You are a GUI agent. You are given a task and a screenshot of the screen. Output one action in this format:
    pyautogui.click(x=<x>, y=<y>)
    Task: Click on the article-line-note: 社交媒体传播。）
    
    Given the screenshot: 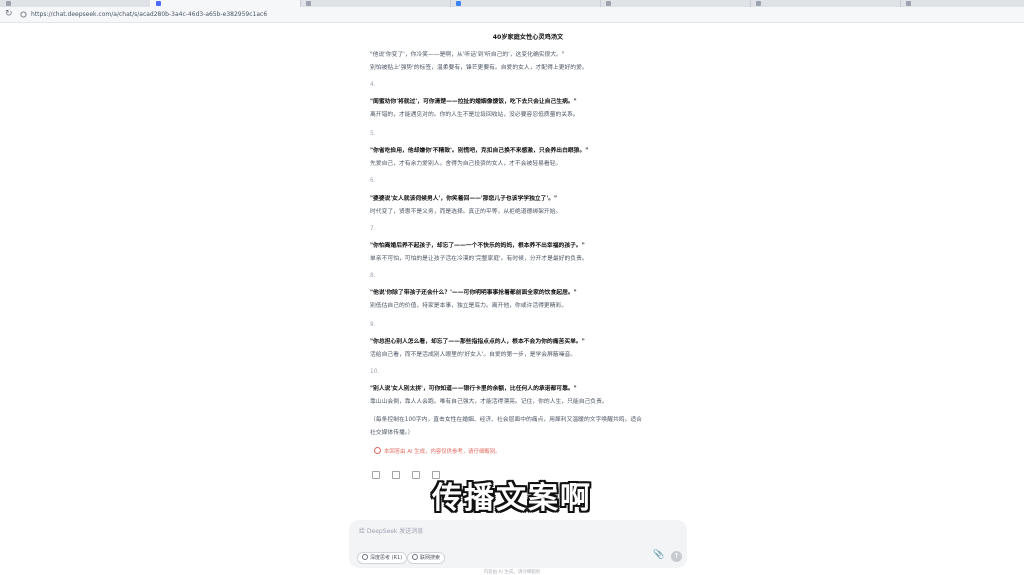 What is the action you would take?
    pyautogui.click(x=392, y=433)
    